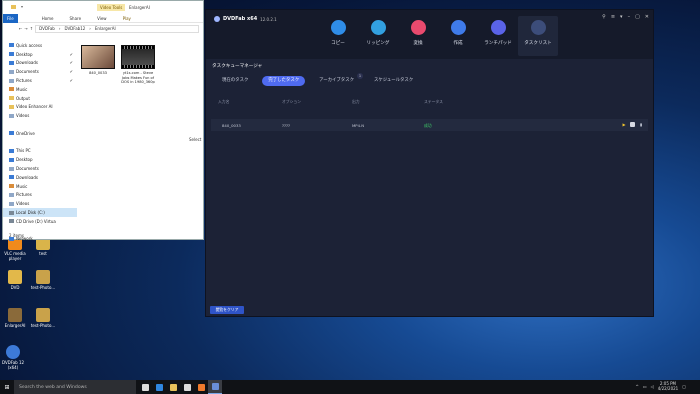 This screenshot has height=394, width=700. Describe the element at coordinates (604, 17) in the screenshot. I see `search-icon: ⚲` at that location.